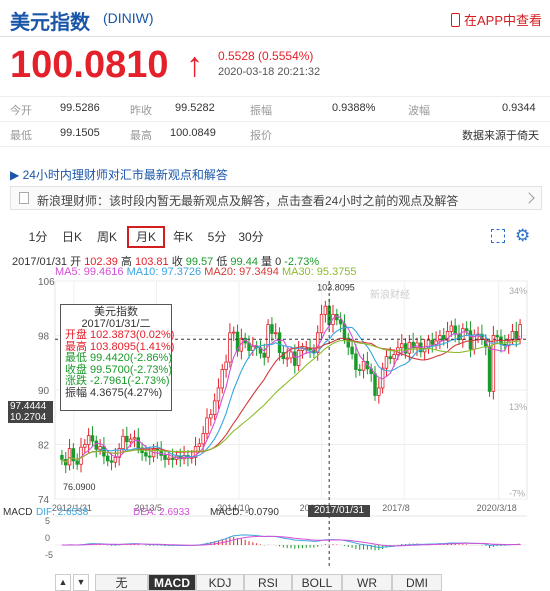 The image size is (550, 591). I want to click on crosshair-date-marker: 2017/01/31, so click(339, 511).